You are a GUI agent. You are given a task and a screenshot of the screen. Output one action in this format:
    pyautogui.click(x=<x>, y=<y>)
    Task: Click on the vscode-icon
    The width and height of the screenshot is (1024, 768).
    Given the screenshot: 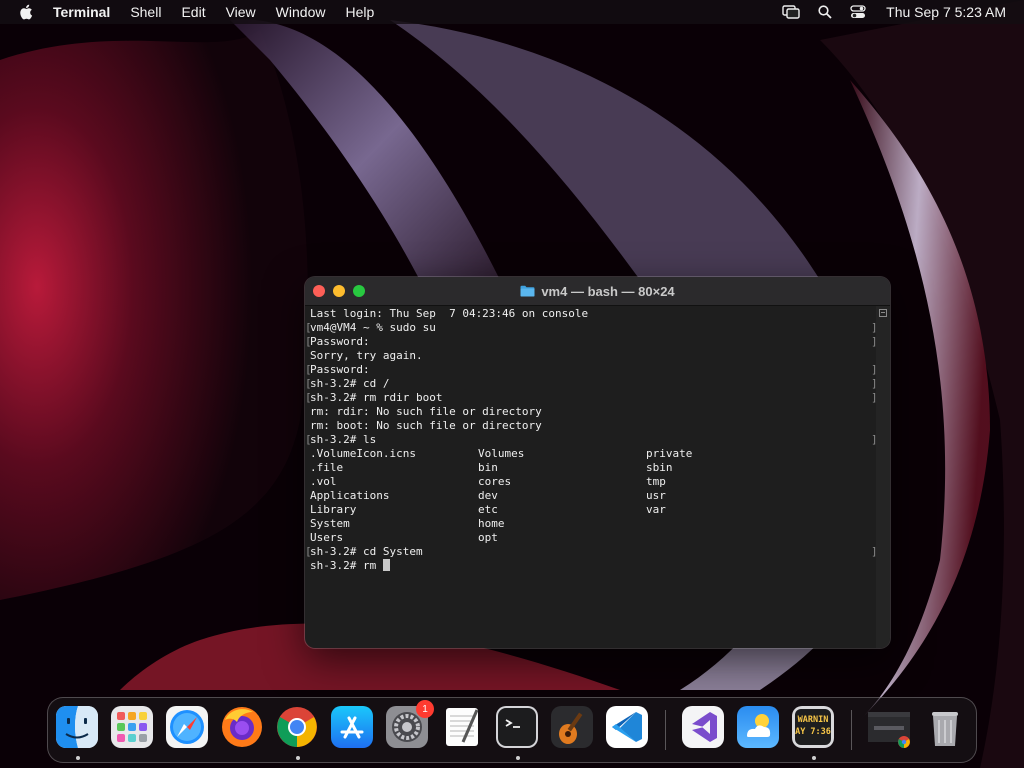 What is the action you would take?
    pyautogui.click(x=627, y=727)
    